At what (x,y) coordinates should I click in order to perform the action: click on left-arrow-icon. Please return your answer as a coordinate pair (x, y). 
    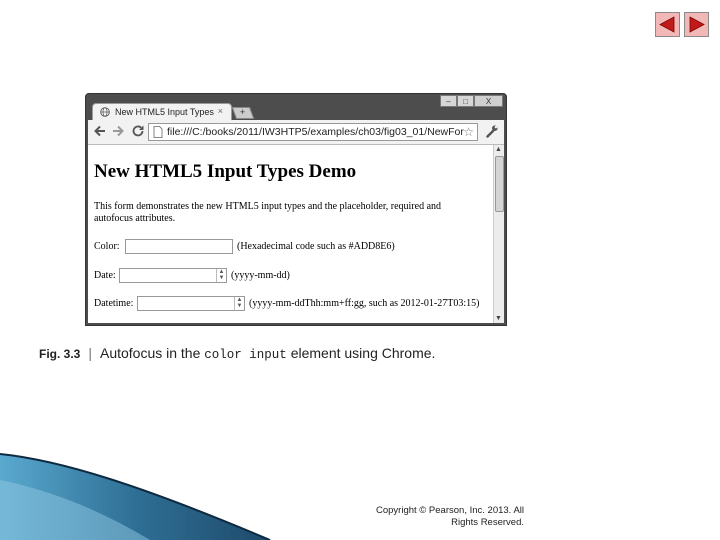
    Looking at the image, I should click on (667, 24).